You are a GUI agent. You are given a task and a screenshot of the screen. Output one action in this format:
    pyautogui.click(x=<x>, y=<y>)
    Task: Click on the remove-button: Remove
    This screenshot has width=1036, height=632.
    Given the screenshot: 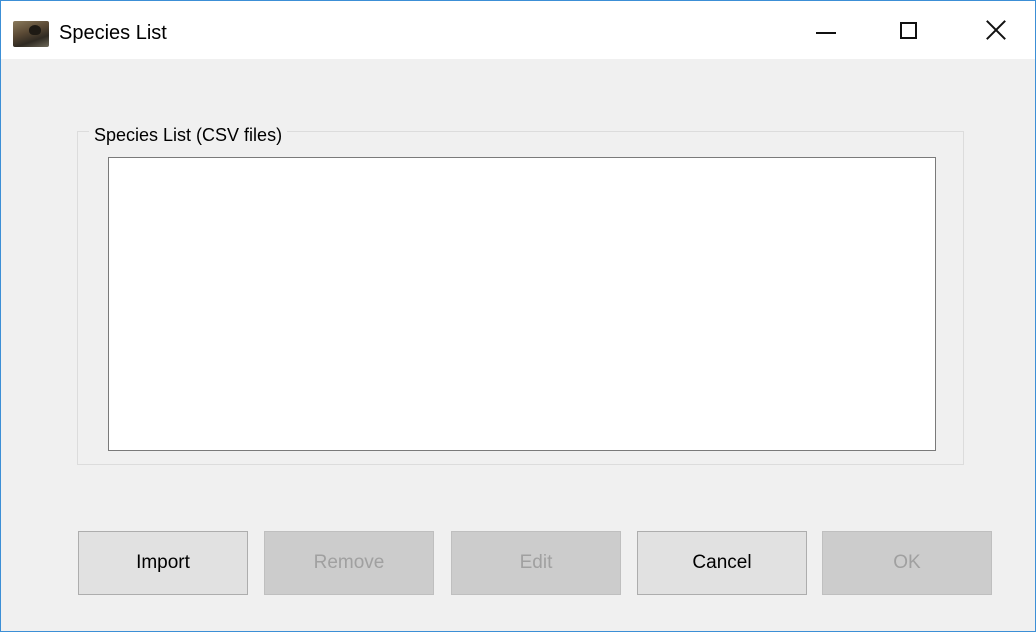 What is the action you would take?
    pyautogui.click(x=349, y=563)
    